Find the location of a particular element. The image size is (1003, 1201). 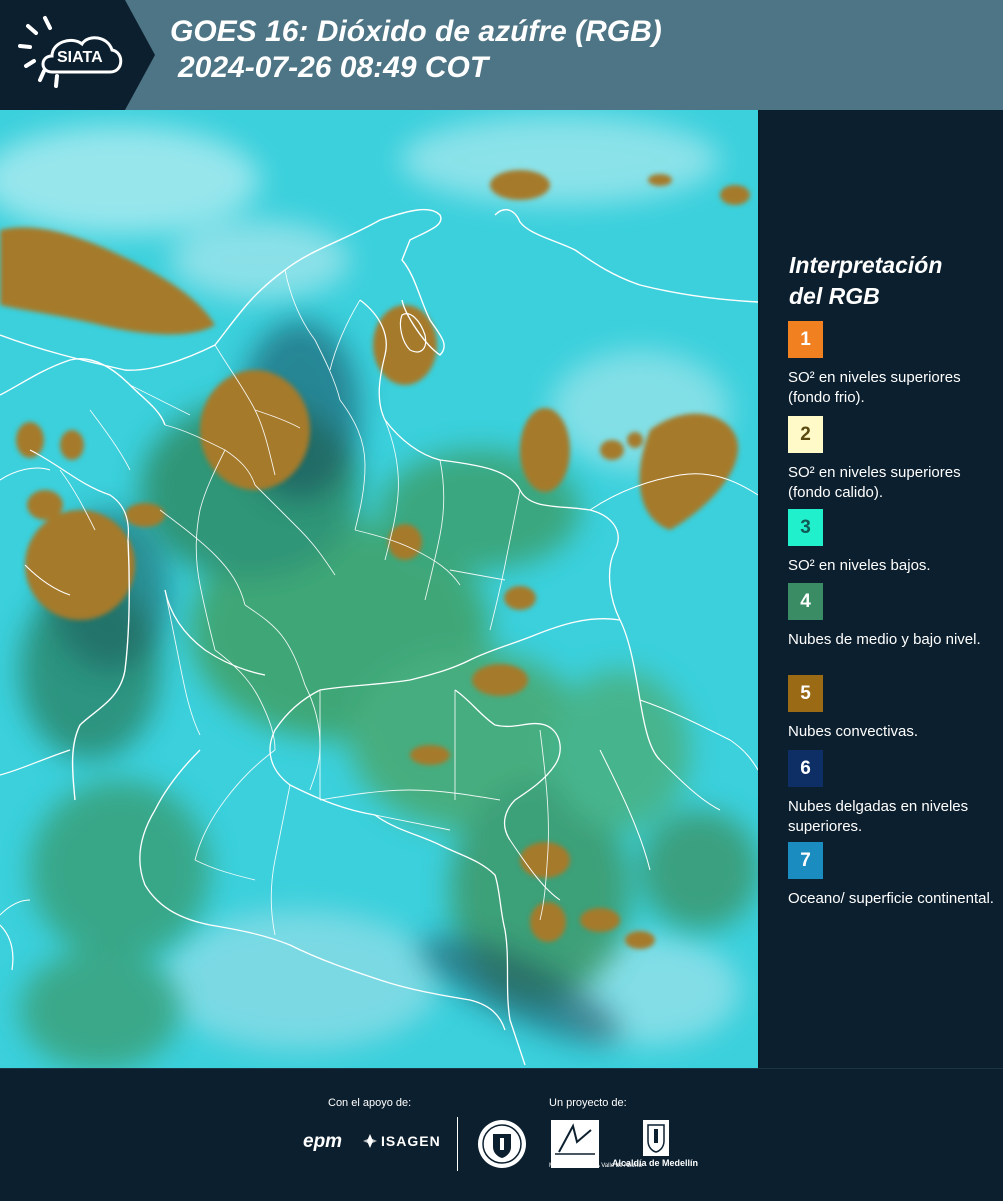

title-line2: 2024-07-26 08:49 COT is located at coordinates (333, 67).